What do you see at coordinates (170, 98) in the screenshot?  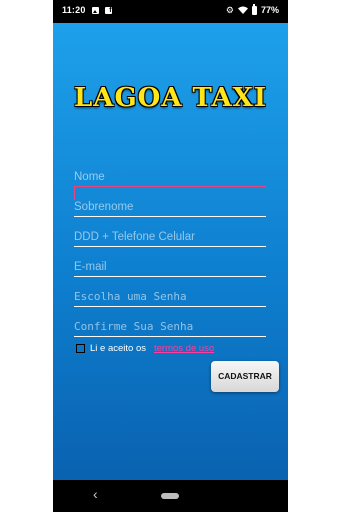 I see `app-title: LAGOA TAXI` at bounding box center [170, 98].